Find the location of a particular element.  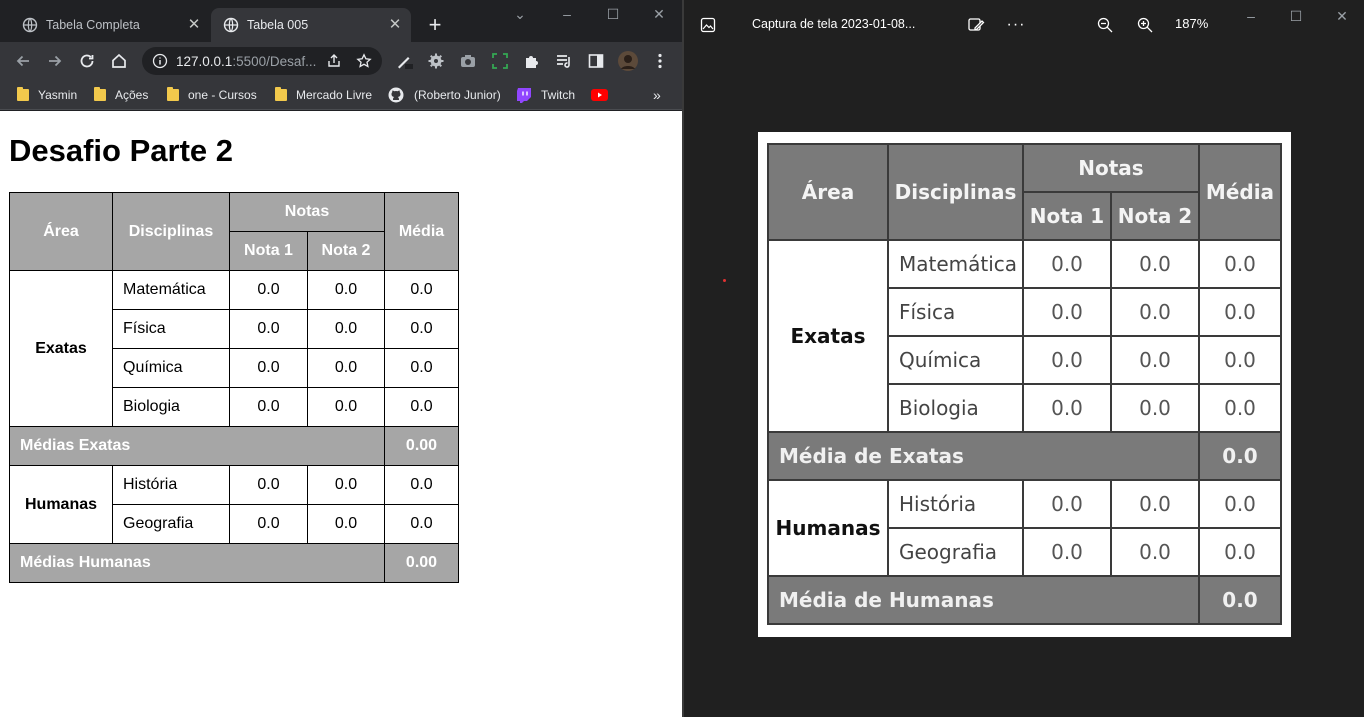

table-row: Exatas Matemática 0.0 0.0 0.0 is located at coordinates (1024, 336).